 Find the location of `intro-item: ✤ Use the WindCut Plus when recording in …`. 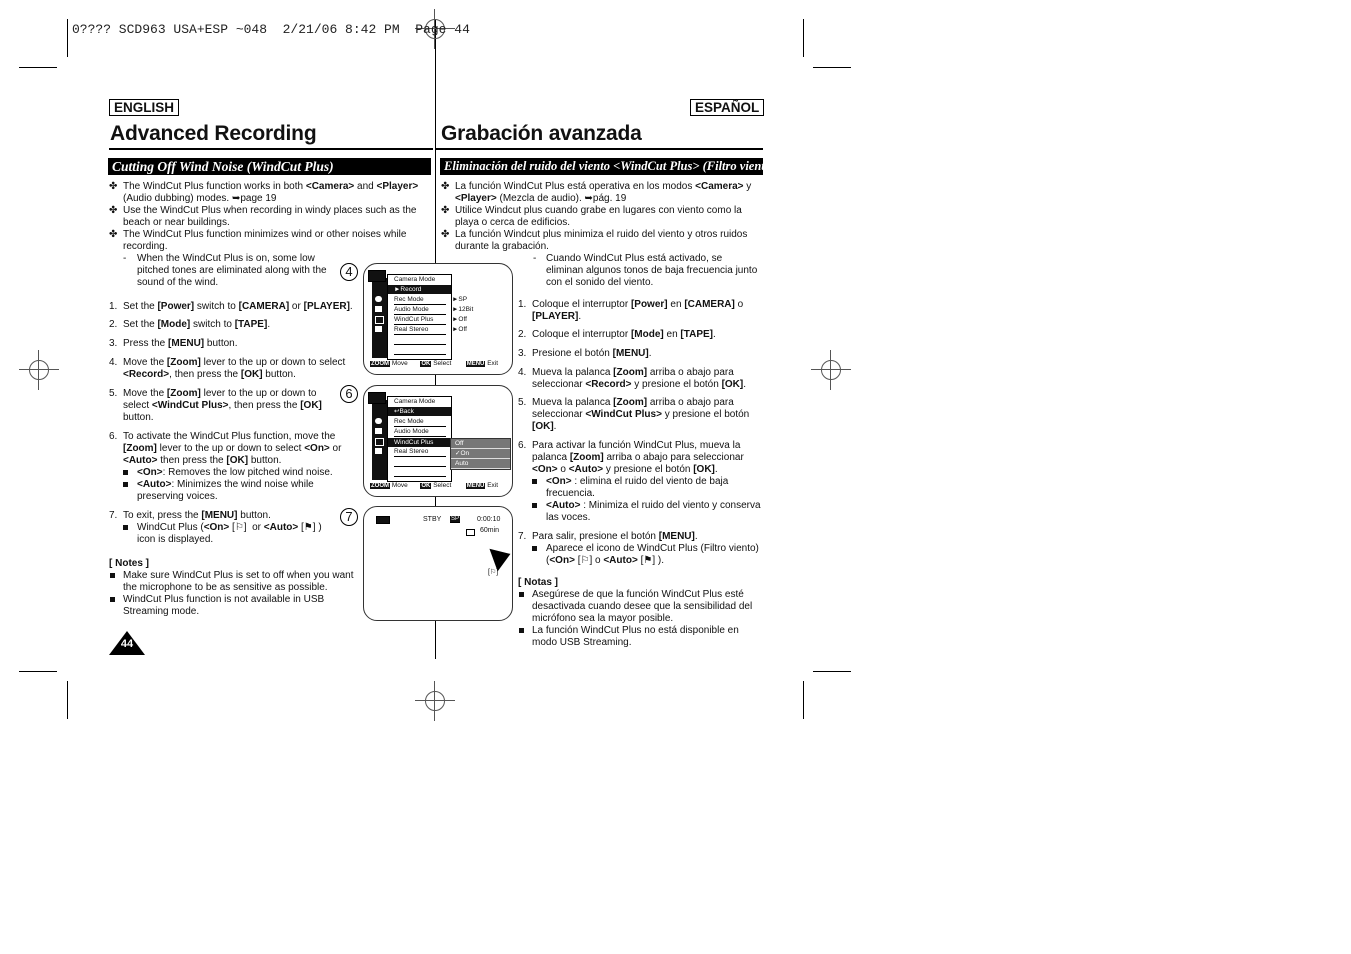

intro-item: ✤ Use the WindCut Plus when recording in … is located at coordinates (264, 217).